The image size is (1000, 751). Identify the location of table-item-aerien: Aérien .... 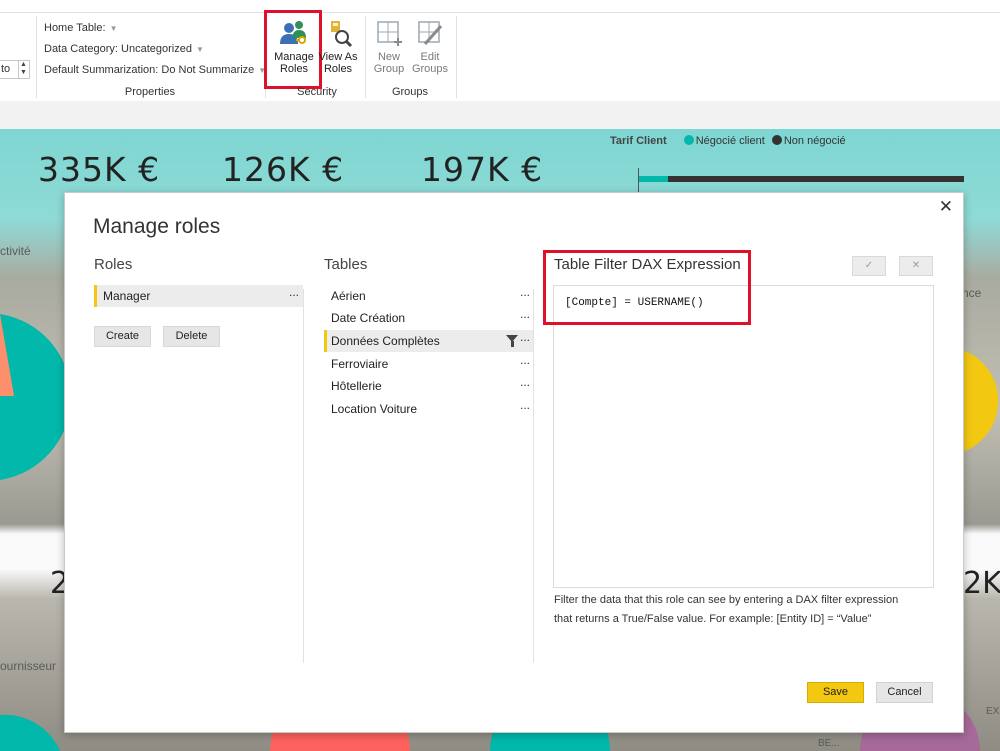
(429, 296).